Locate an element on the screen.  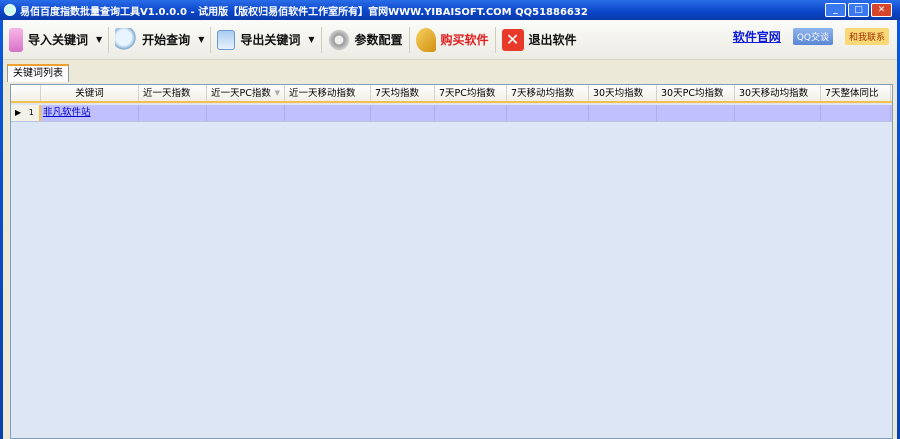
gear-icon is located at coordinates (338, 39).